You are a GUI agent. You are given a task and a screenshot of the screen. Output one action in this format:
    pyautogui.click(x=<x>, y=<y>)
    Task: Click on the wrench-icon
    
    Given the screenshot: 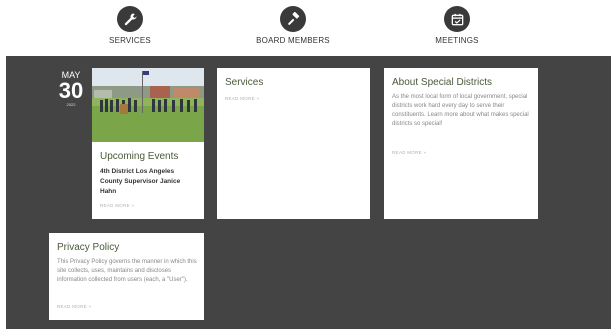 What is the action you would take?
    pyautogui.click(x=130, y=19)
    